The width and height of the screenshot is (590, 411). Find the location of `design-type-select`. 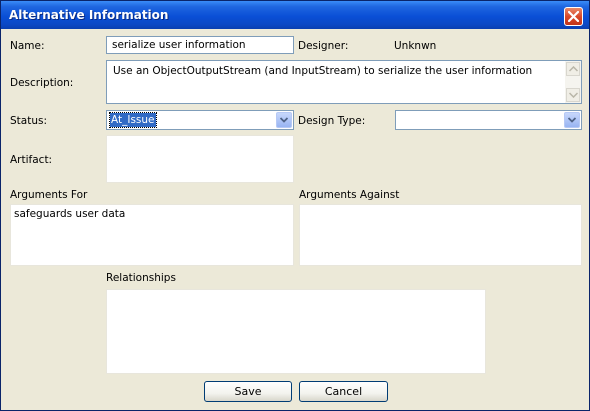

design-type-select is located at coordinates (488, 120).